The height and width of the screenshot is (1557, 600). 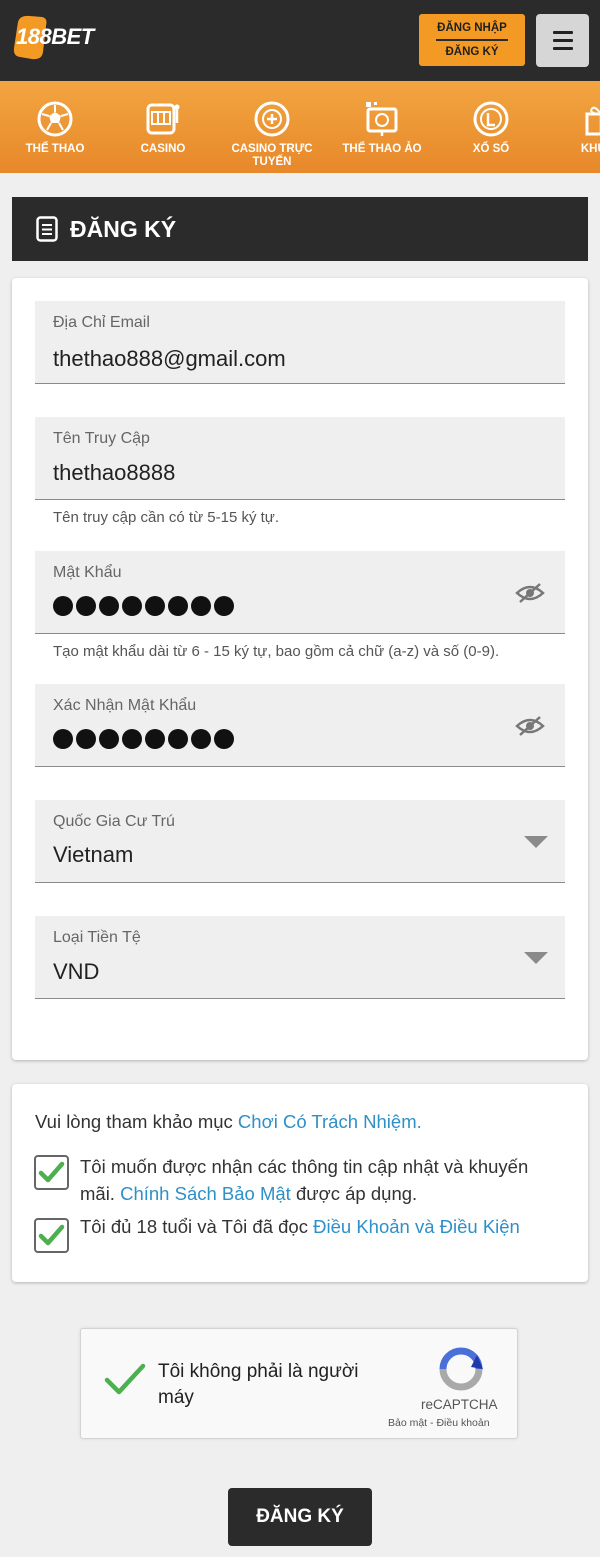 I want to click on hamburger-icon, so click(x=562, y=40).